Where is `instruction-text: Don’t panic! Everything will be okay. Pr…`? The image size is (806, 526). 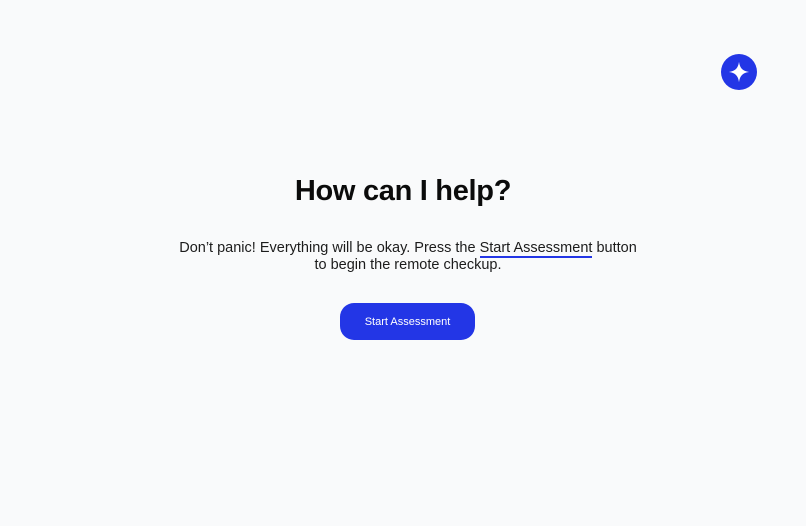 instruction-text: Don’t panic! Everything will be okay. Pr… is located at coordinates (408, 257).